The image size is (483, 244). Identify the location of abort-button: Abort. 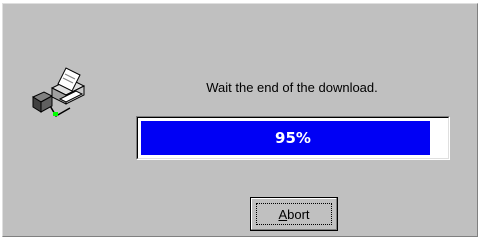
(294, 214).